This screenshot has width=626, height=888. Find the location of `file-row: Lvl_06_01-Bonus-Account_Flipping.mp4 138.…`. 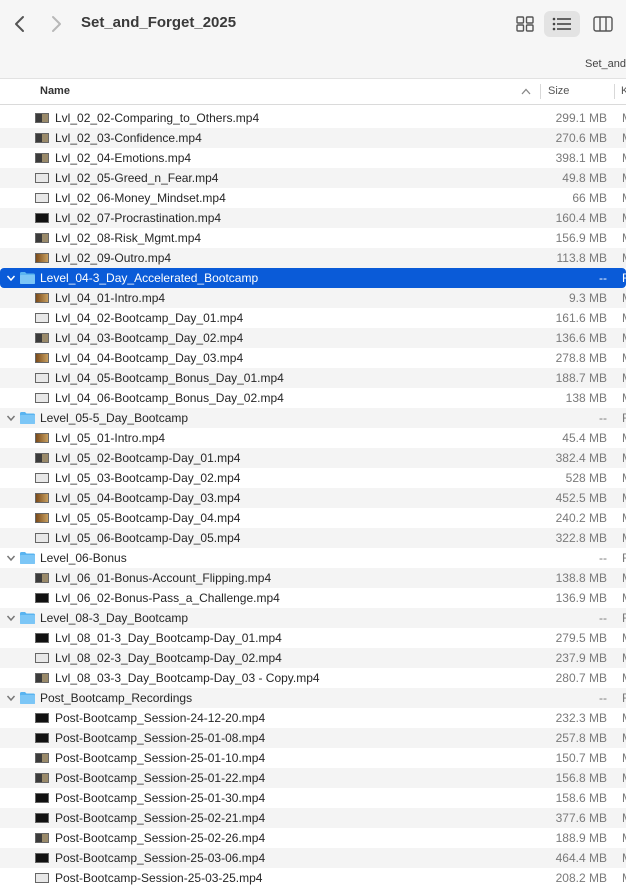

file-row: Lvl_06_01-Bonus-Account_Flipping.mp4 138.… is located at coordinates (313, 578).